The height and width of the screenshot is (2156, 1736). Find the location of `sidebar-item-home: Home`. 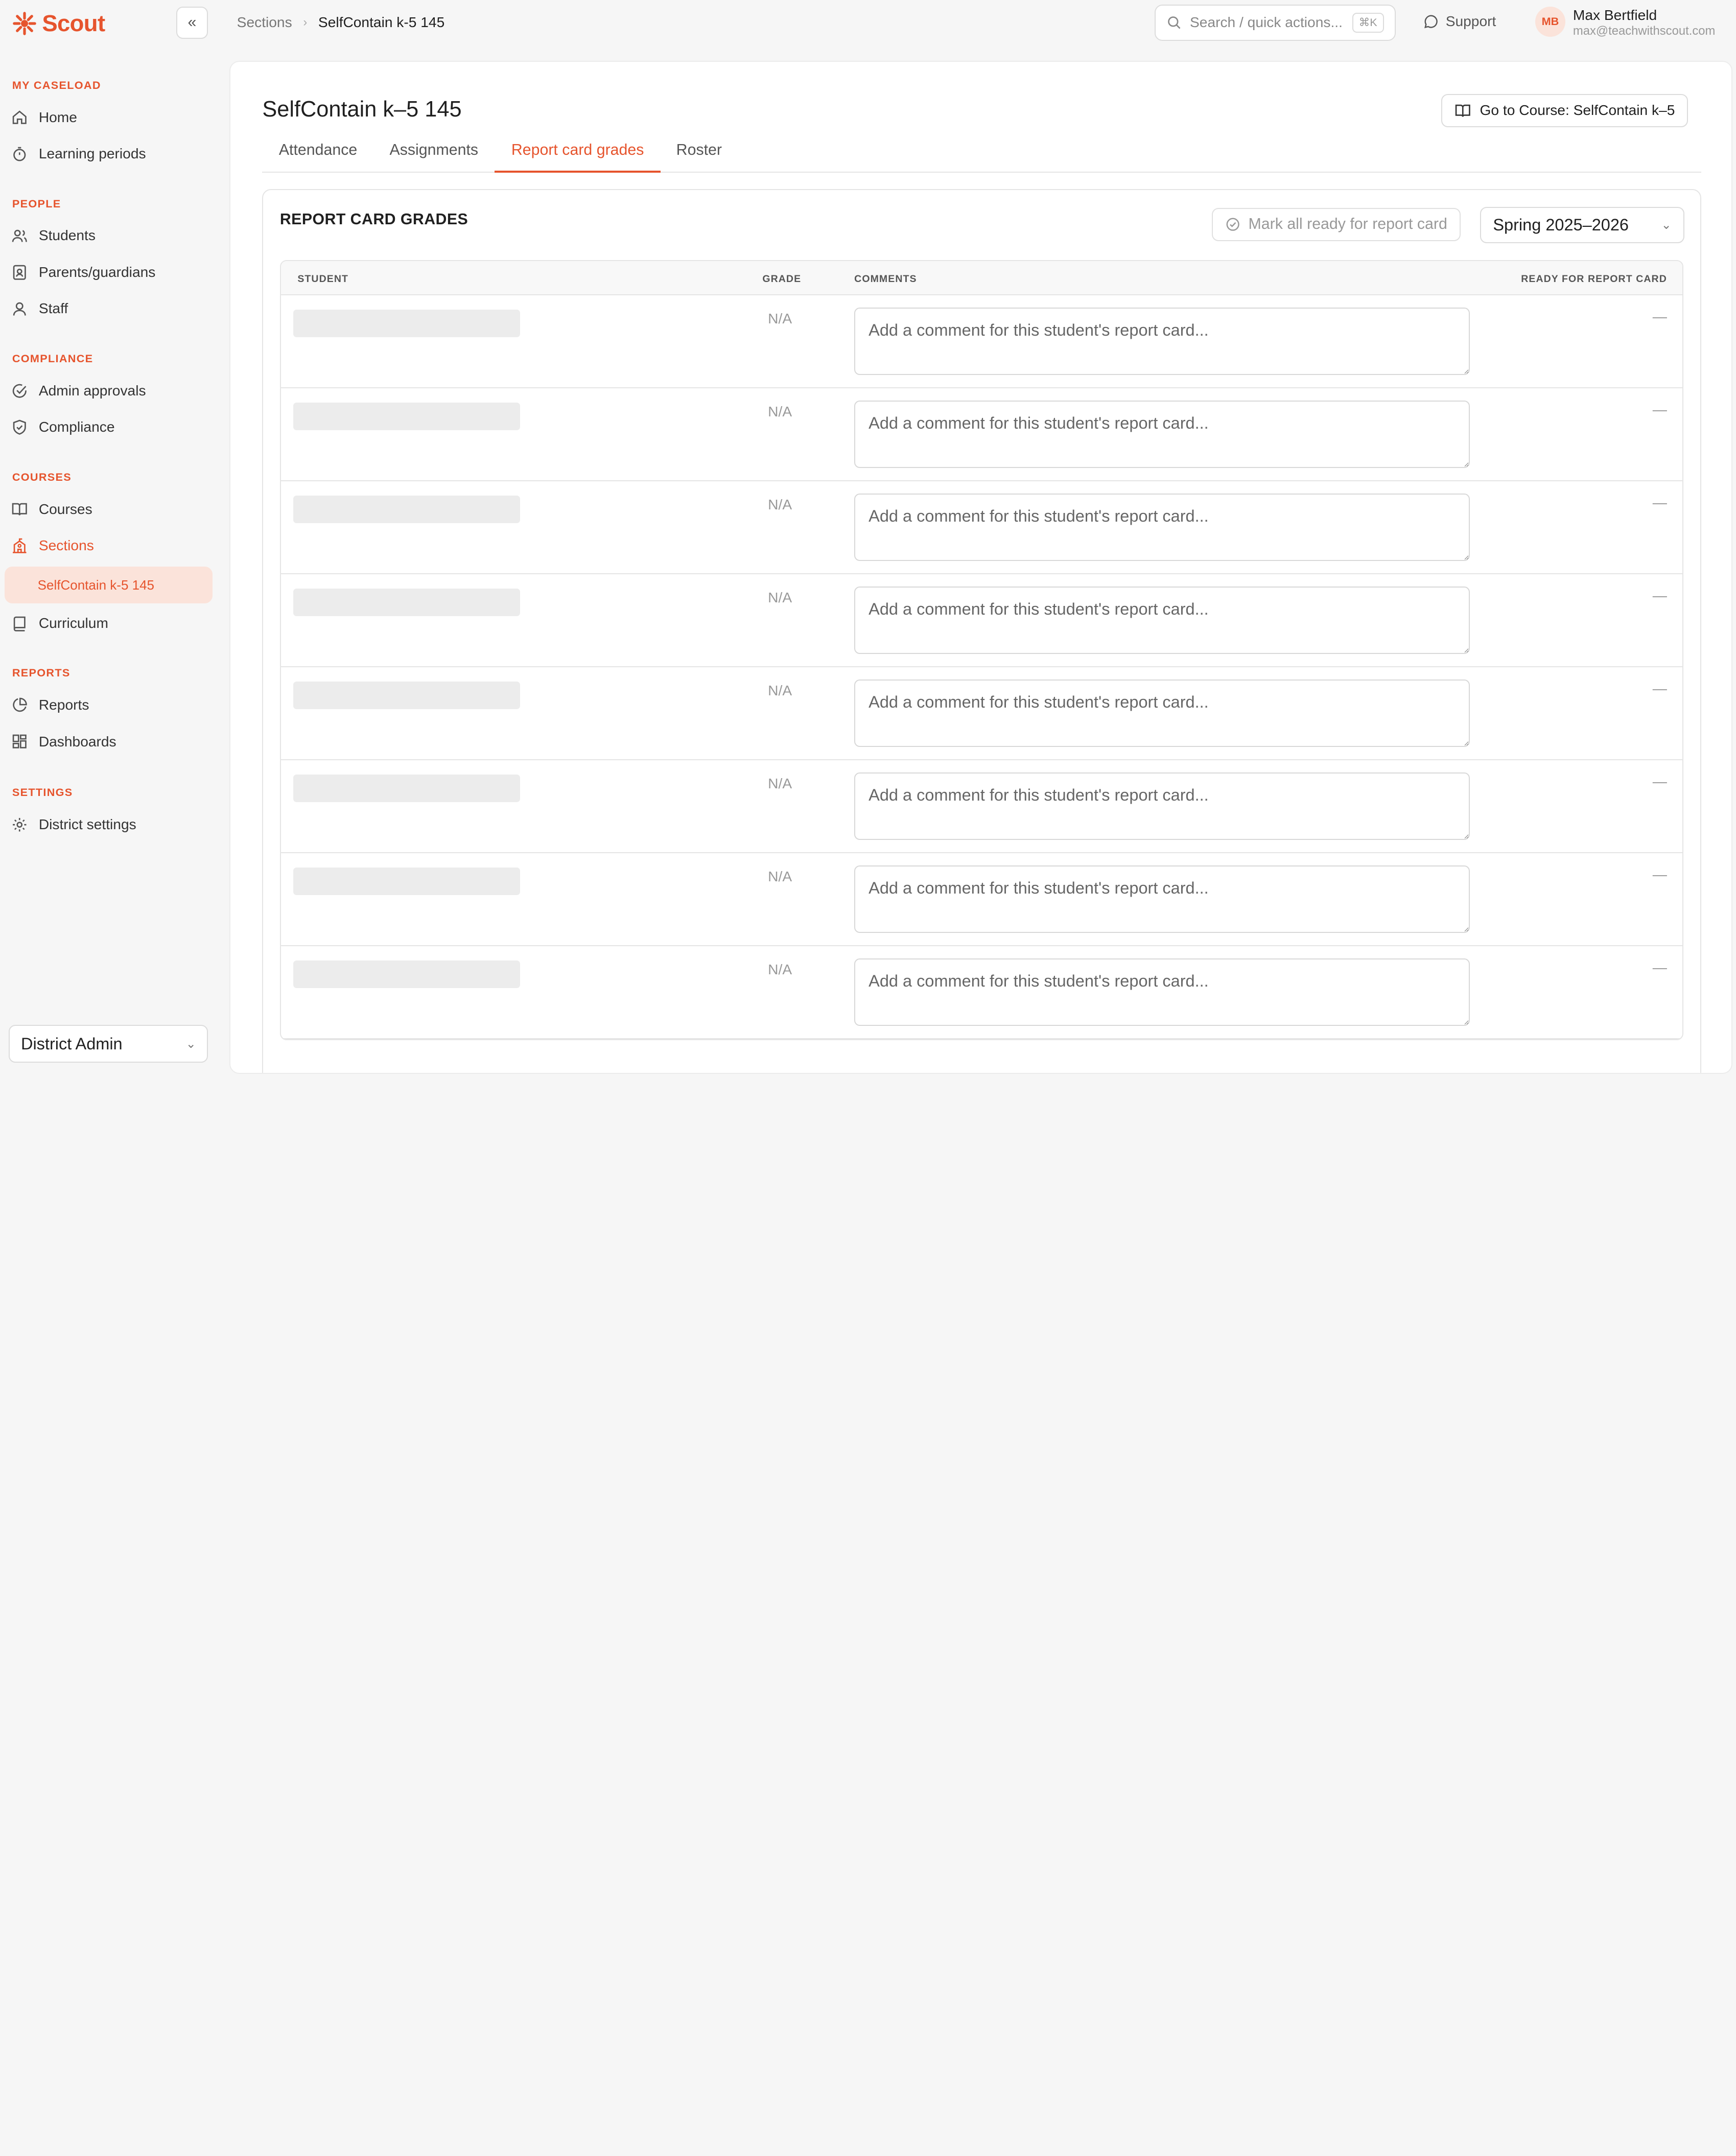

sidebar-item-home: Home is located at coordinates (44, 117).